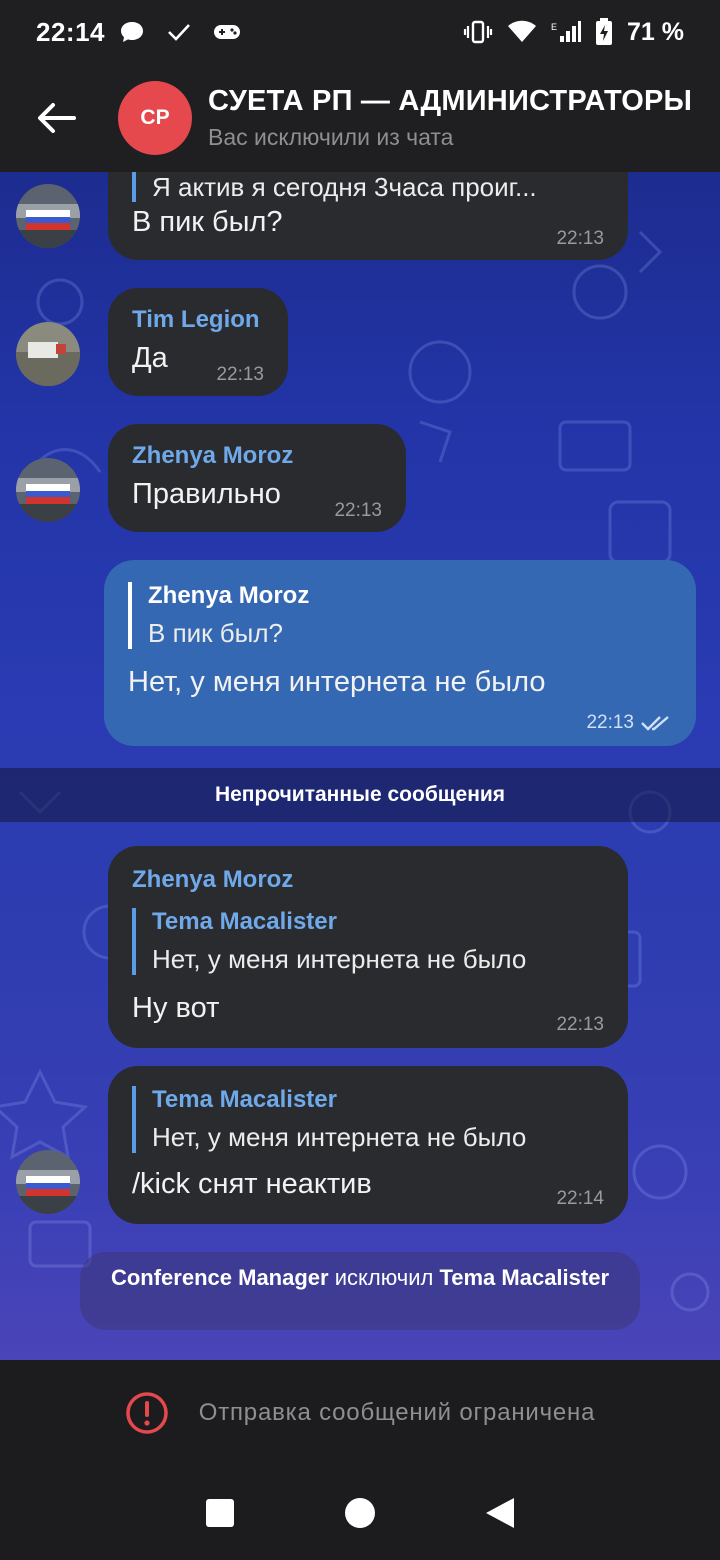  I want to click on sender-name: Tim Legion, so click(196, 320).